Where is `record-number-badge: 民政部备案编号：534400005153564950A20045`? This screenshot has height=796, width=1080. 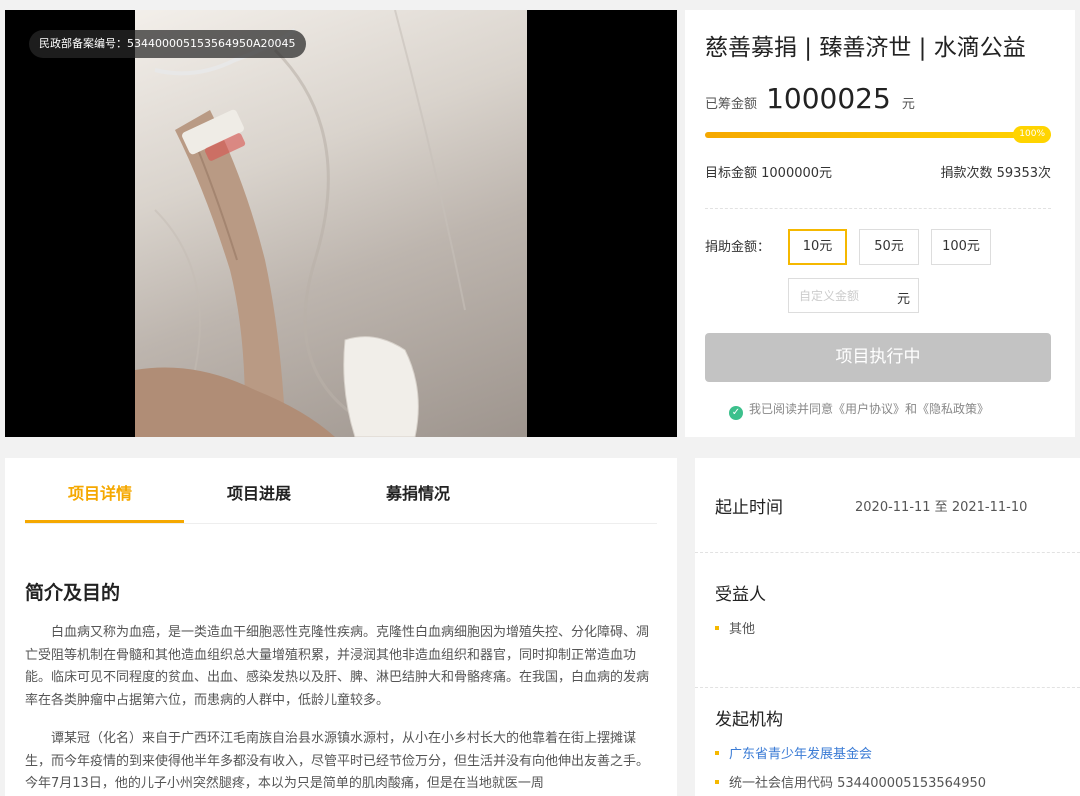 record-number-badge: 民政部备案编号：534400005153564950A20045 is located at coordinates (167, 44).